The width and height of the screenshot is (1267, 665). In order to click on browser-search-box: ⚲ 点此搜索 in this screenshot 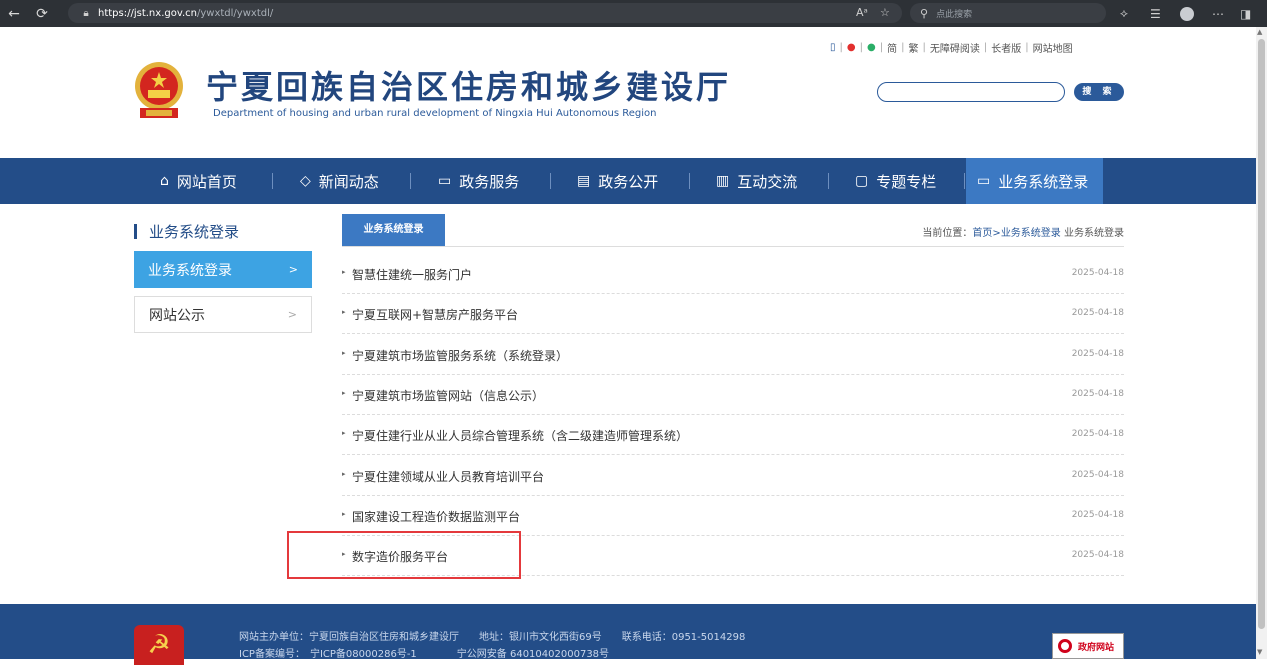, I will do `click(1008, 13)`.